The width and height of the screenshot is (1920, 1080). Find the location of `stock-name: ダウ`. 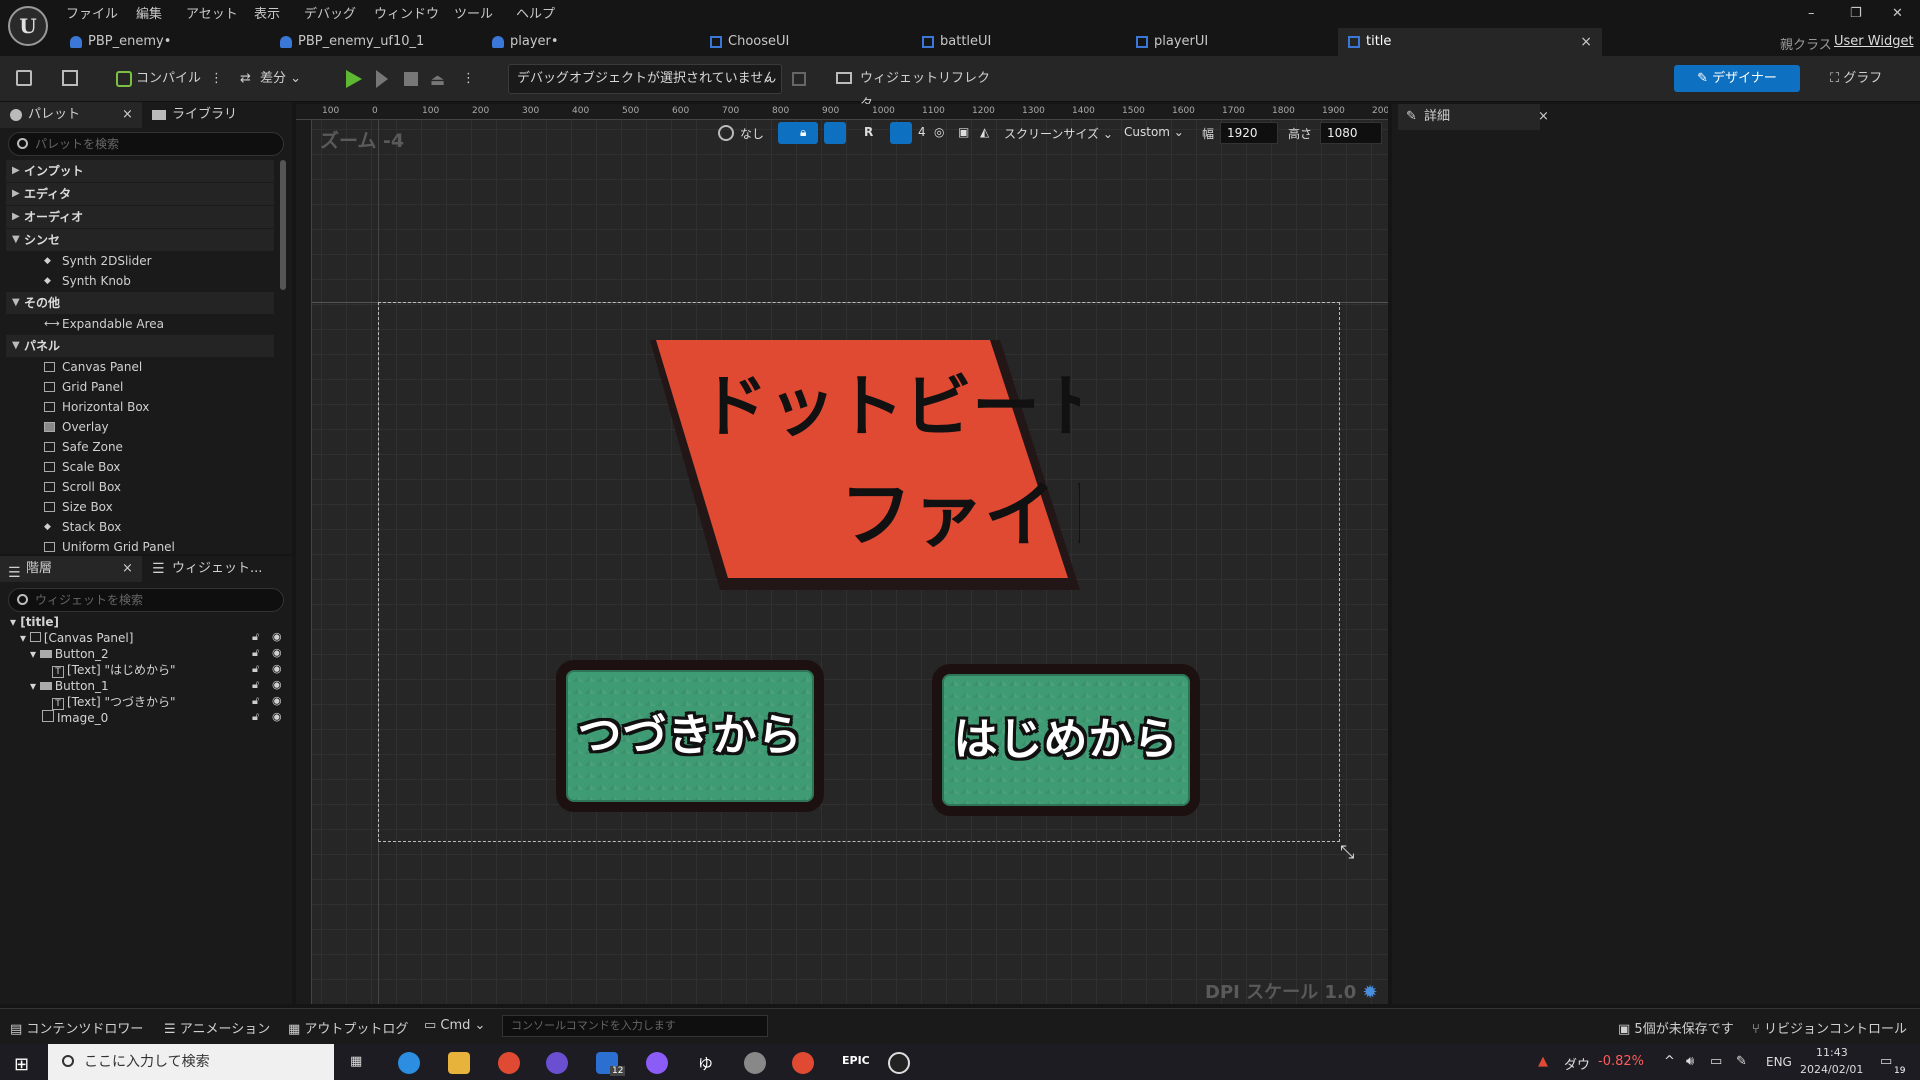

stock-name: ダウ is located at coordinates (1577, 1063).